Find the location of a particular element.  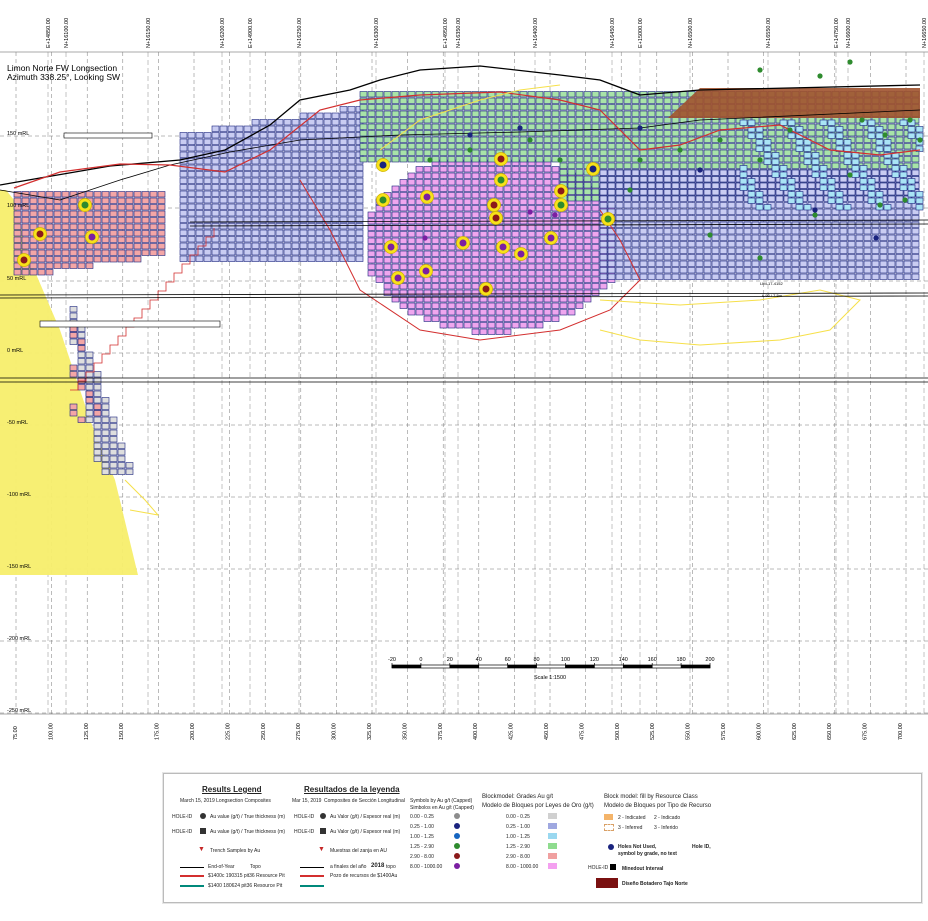

small-composite is located at coordinates (720, 140).